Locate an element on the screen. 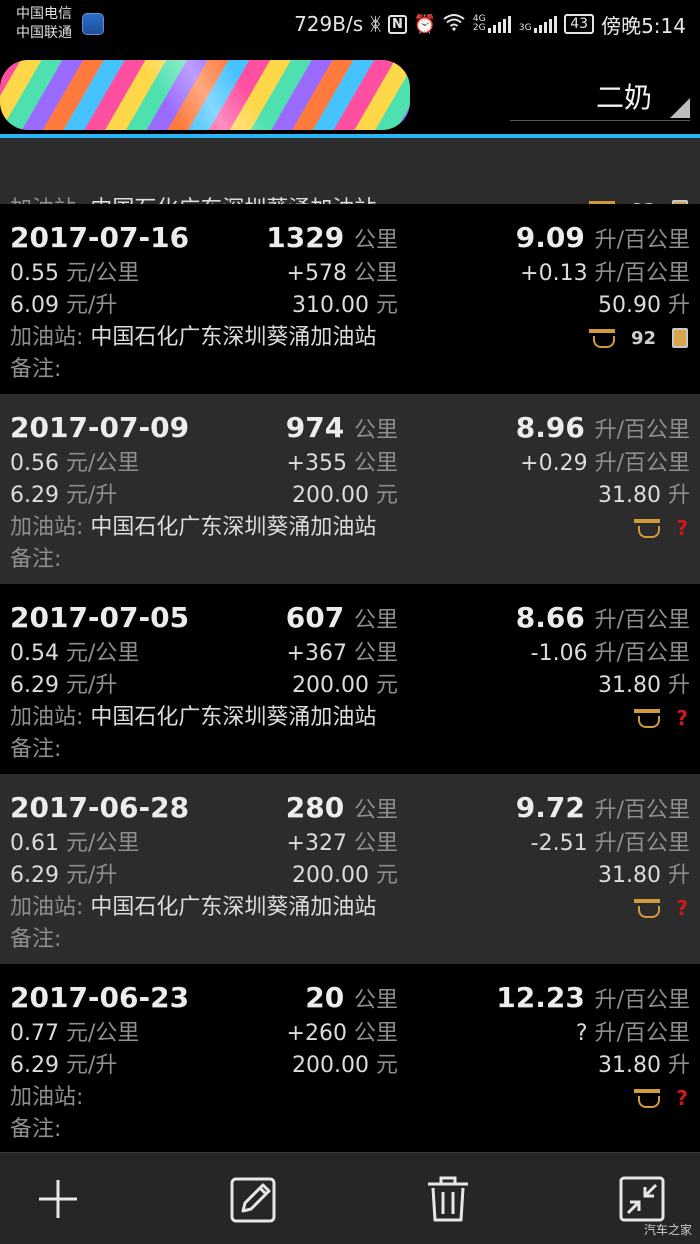 This screenshot has width=700, height=1244. bluetooth-icon: ᛤ is located at coordinates (375, 24).